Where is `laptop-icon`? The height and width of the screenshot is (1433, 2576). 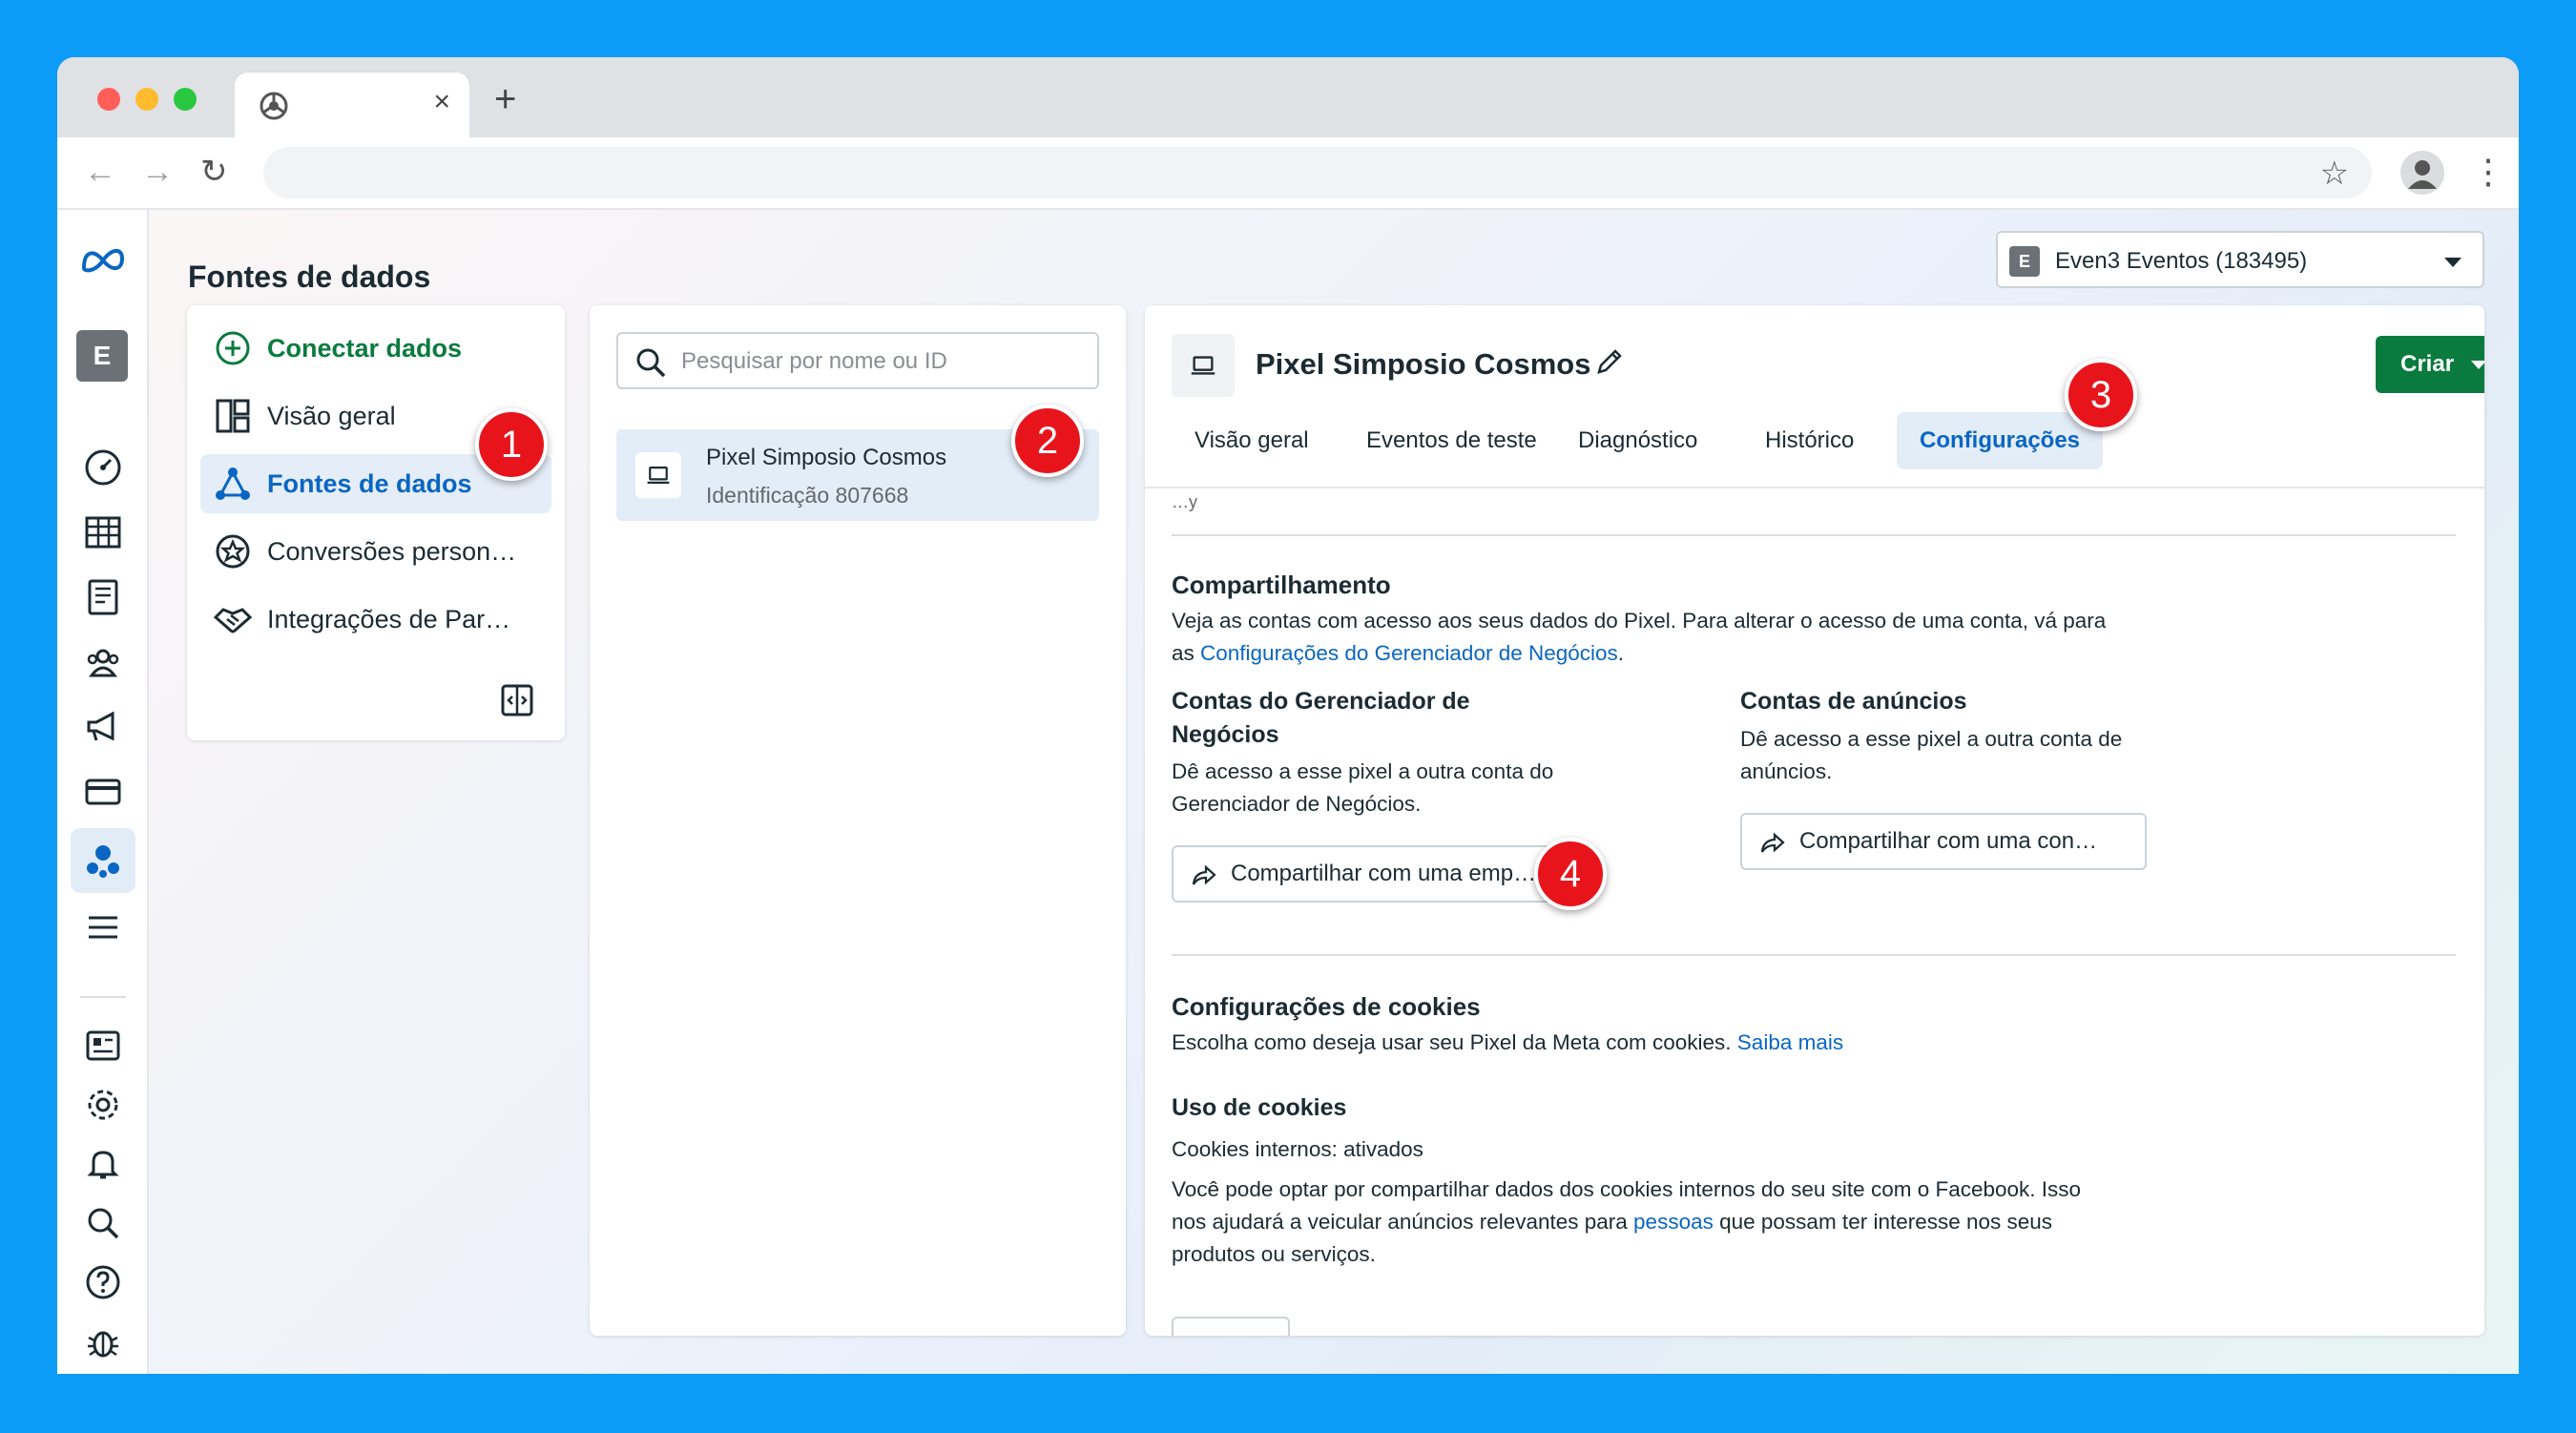
laptop-icon is located at coordinates (658, 475).